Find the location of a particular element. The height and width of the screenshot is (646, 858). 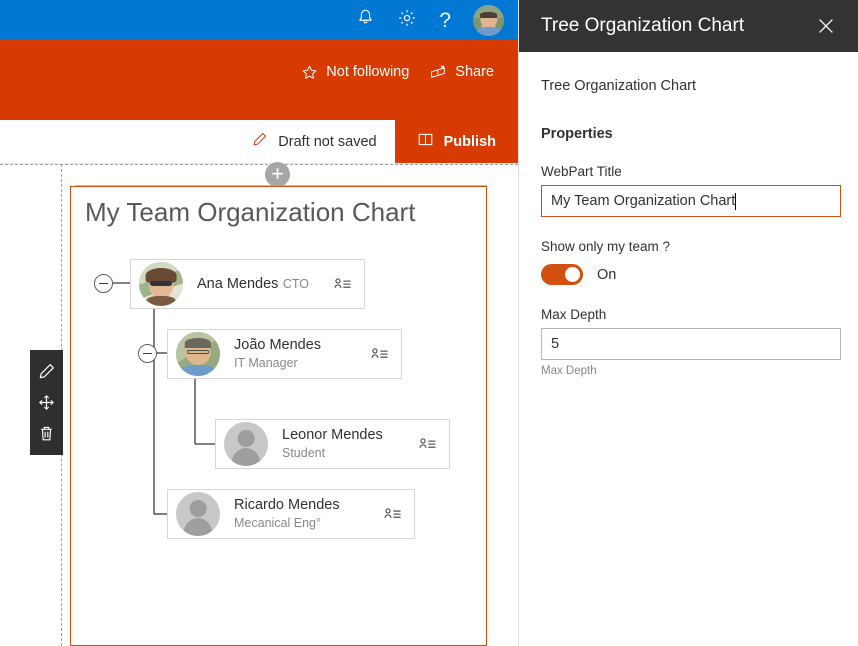

node-text-joao: João Mendes IT Manager is located at coordinates (302, 354).